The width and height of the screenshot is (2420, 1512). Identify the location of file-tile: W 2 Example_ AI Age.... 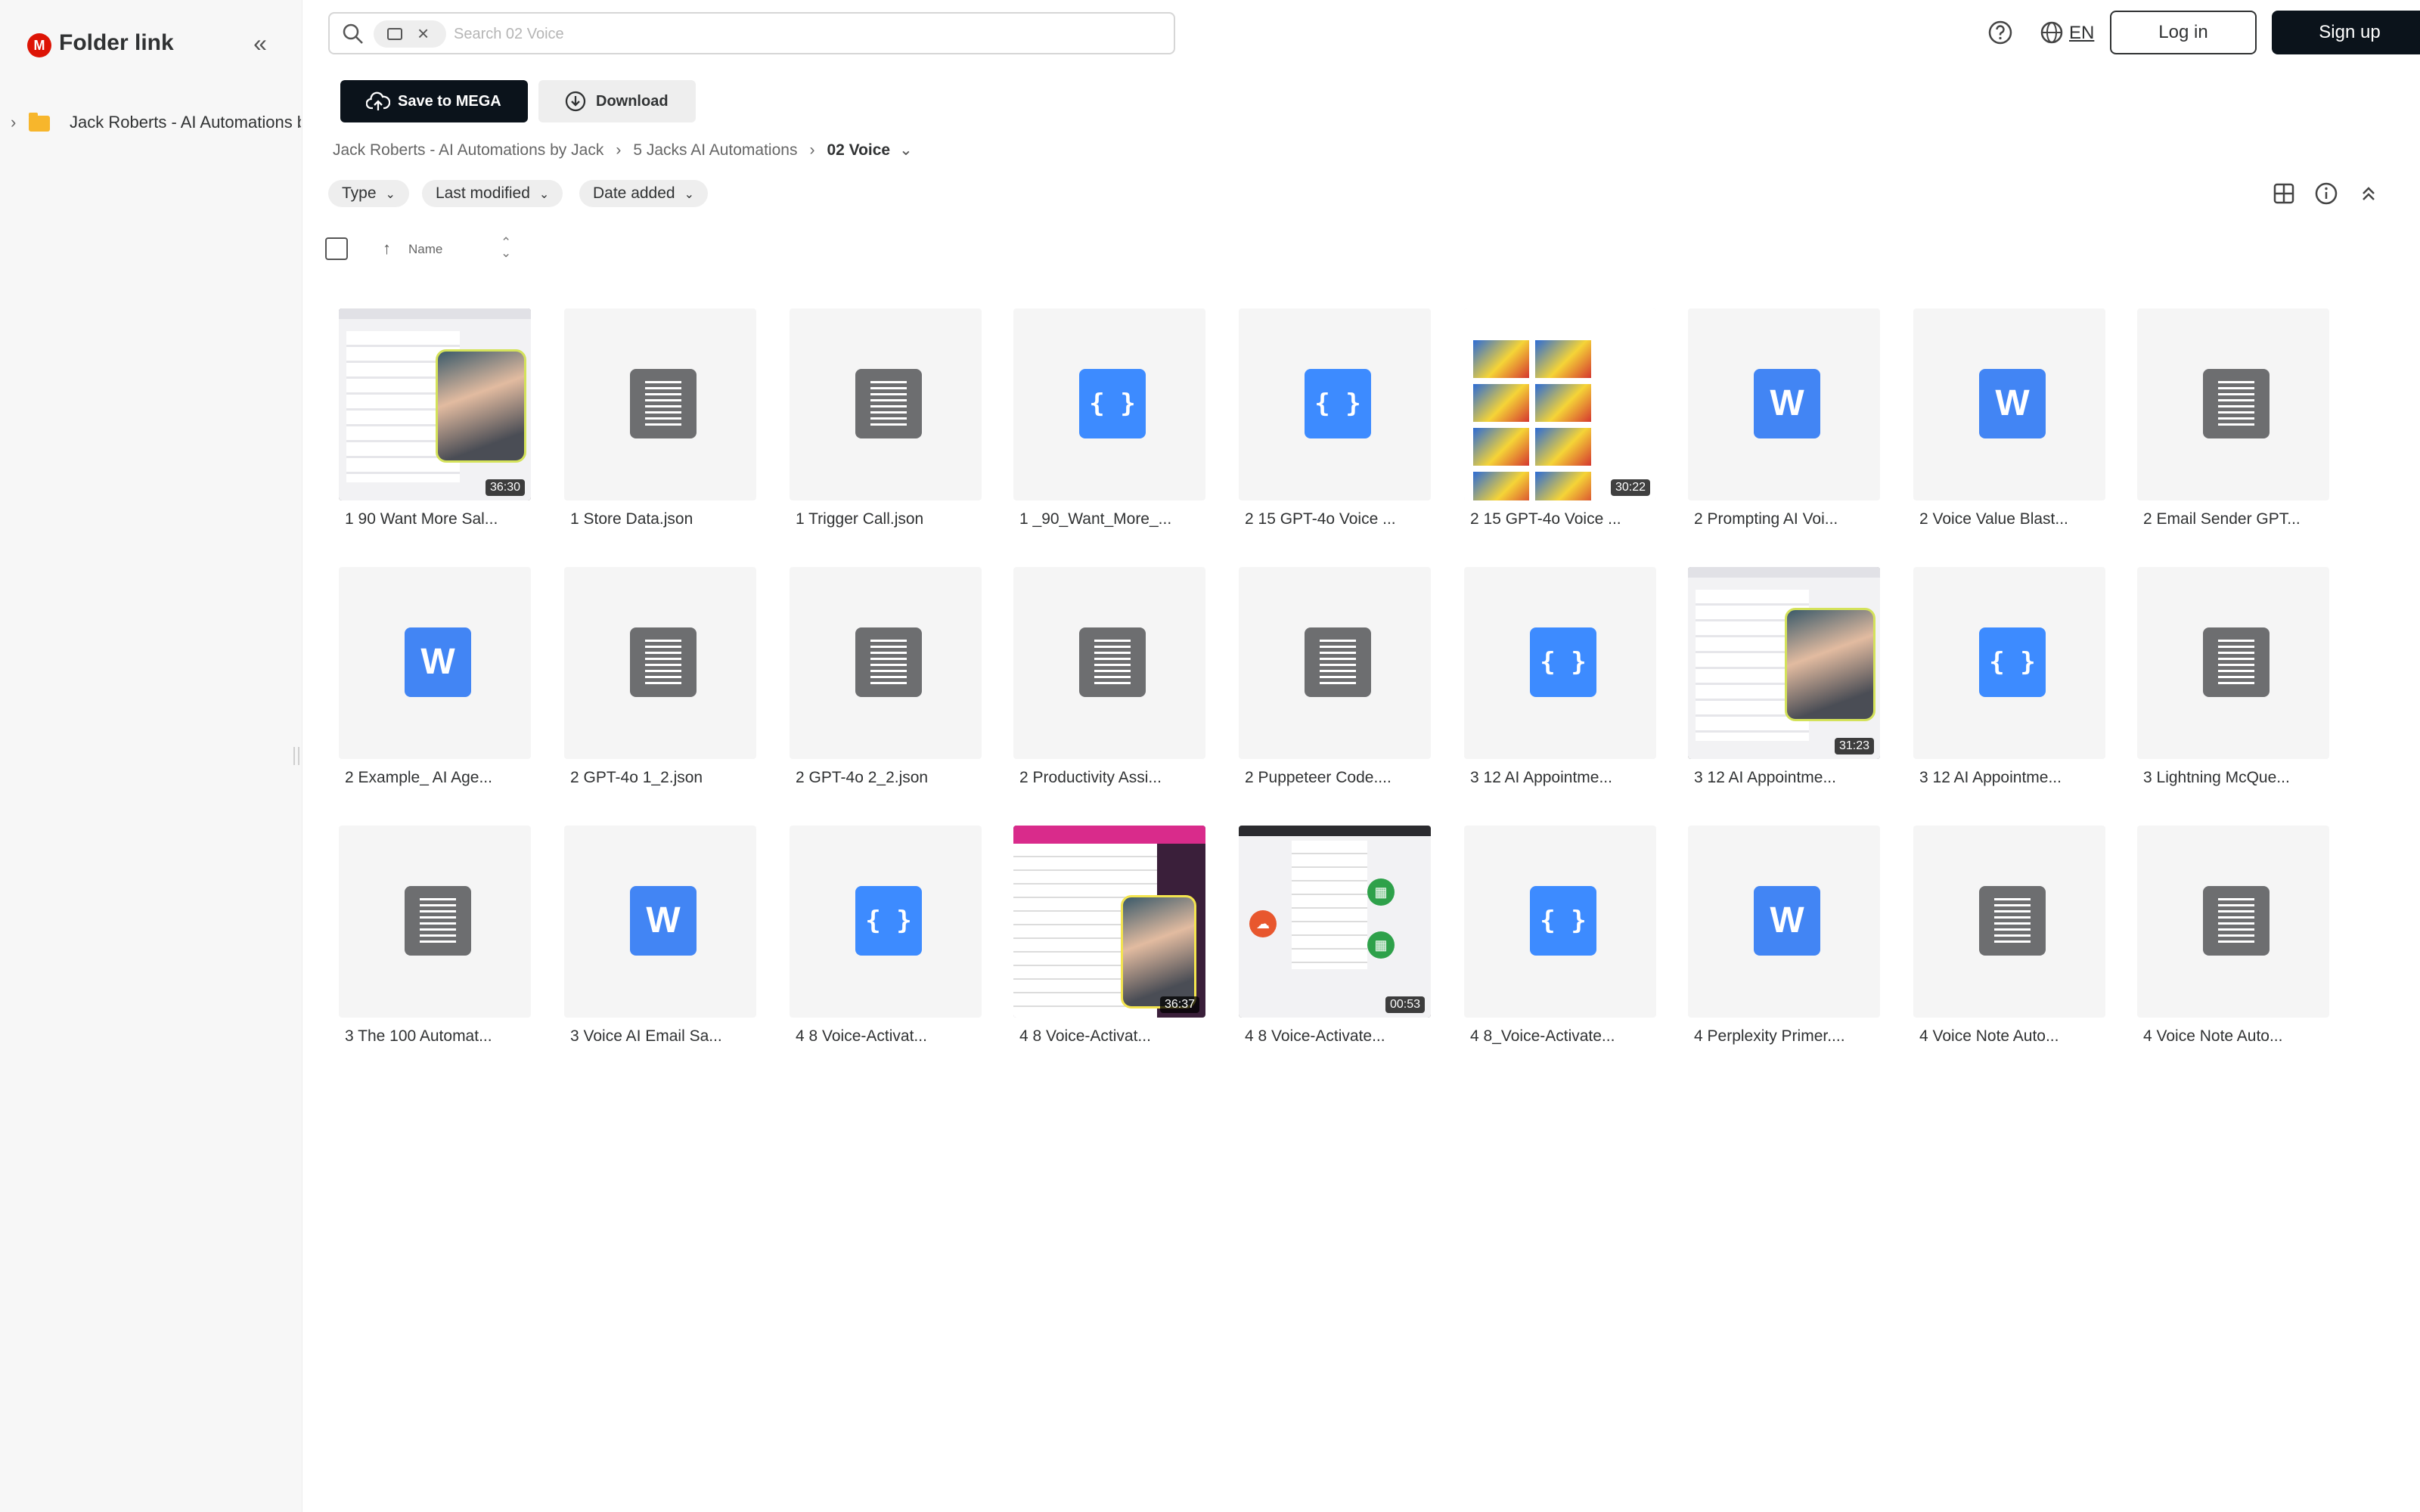
(435, 680).